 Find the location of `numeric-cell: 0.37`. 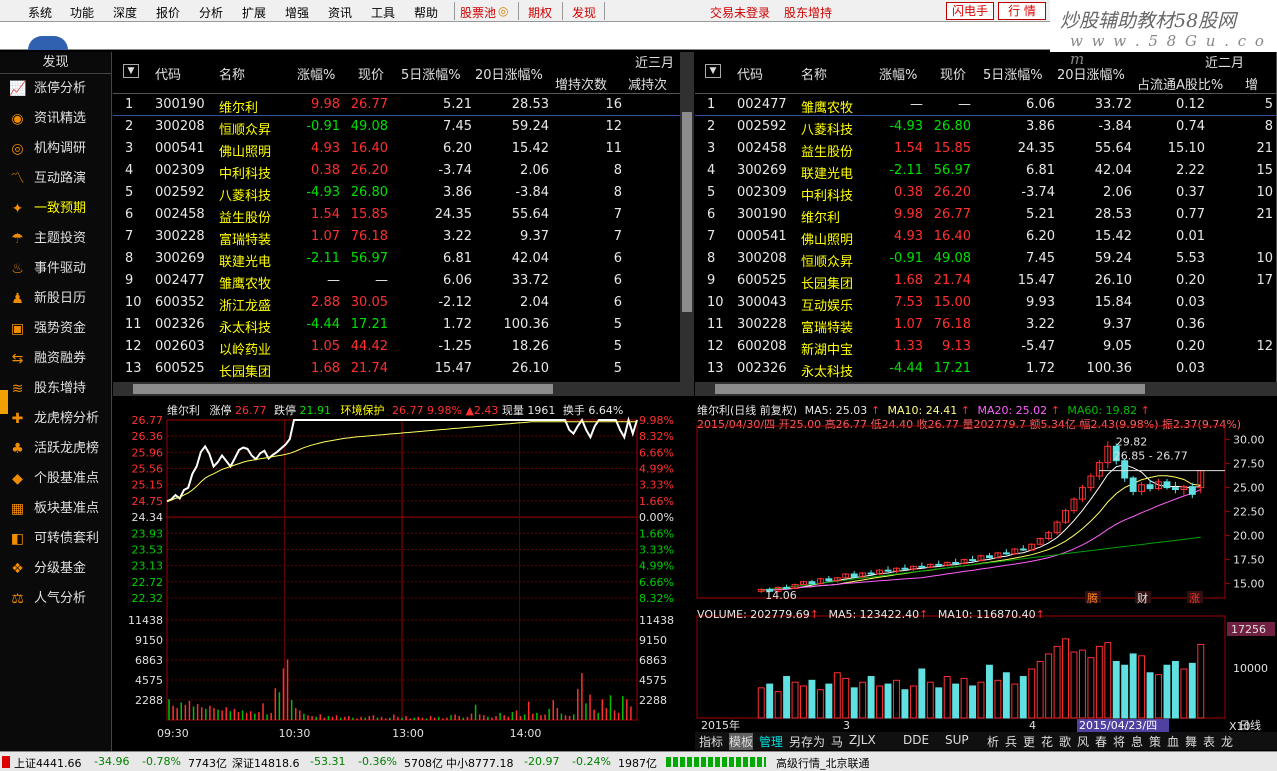

numeric-cell: 0.37 is located at coordinates (1190, 192).